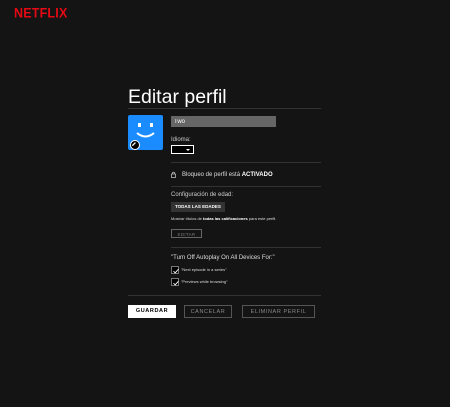 The image size is (450, 407). Describe the element at coordinates (262, 218) in the screenshot. I see `maturity-desc-suffix: para este perfil.` at that location.